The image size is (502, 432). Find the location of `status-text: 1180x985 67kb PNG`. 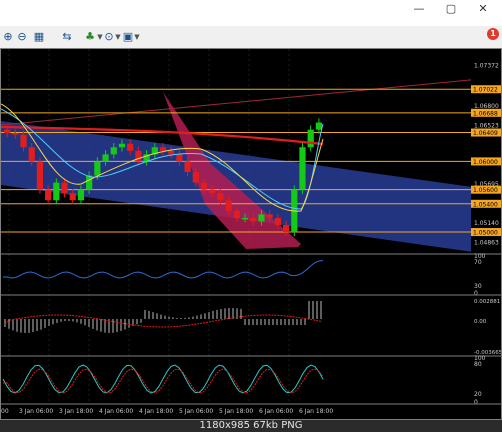

status-text: 1180x985 67kb PNG is located at coordinates (251, 425).